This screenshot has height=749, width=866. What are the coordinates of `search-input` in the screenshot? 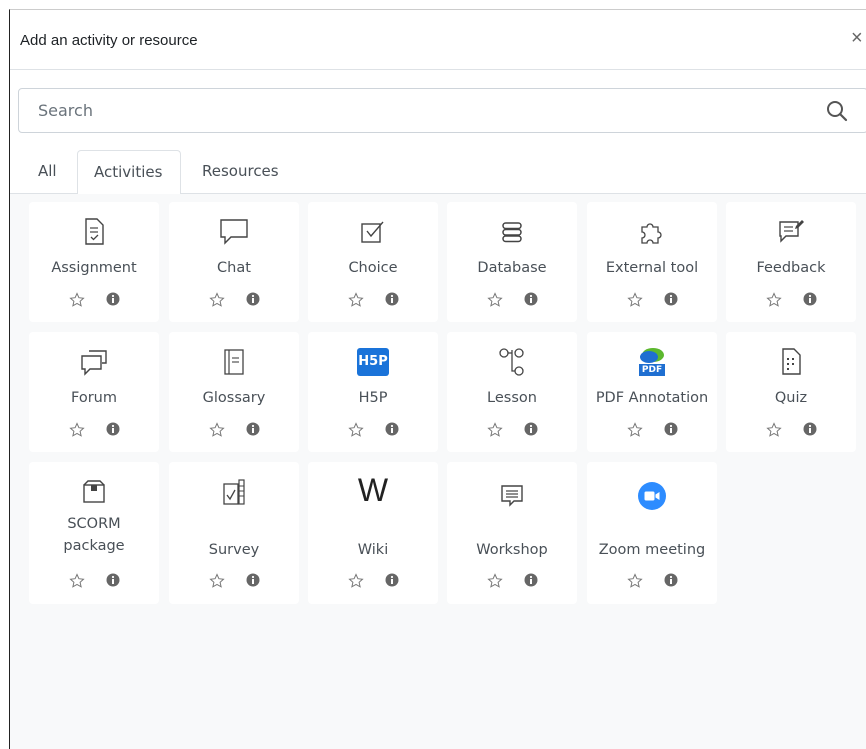 It's located at (414, 110).